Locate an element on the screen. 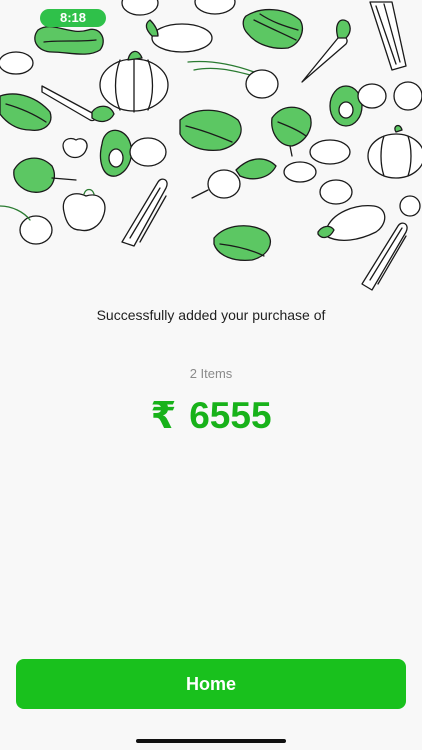  amount-value: 6555 is located at coordinates (230, 415).